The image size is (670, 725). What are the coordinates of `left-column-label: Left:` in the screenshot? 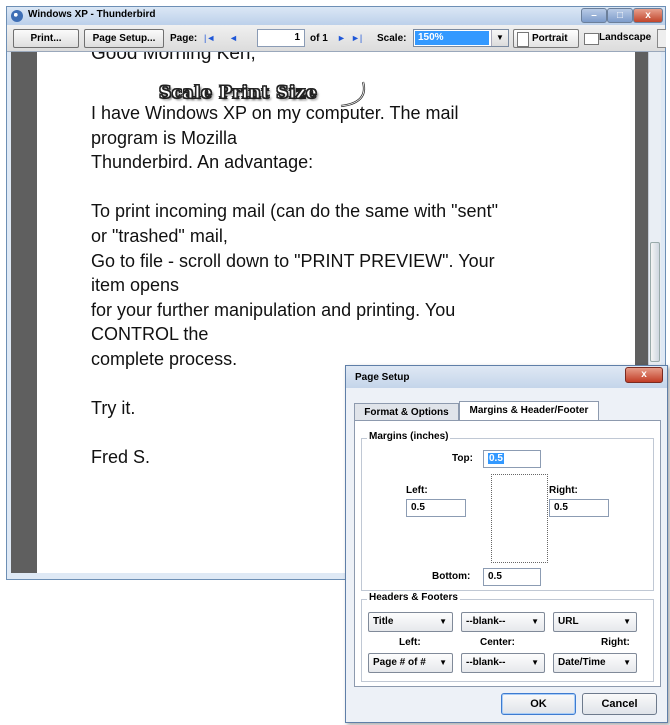 It's located at (410, 642).